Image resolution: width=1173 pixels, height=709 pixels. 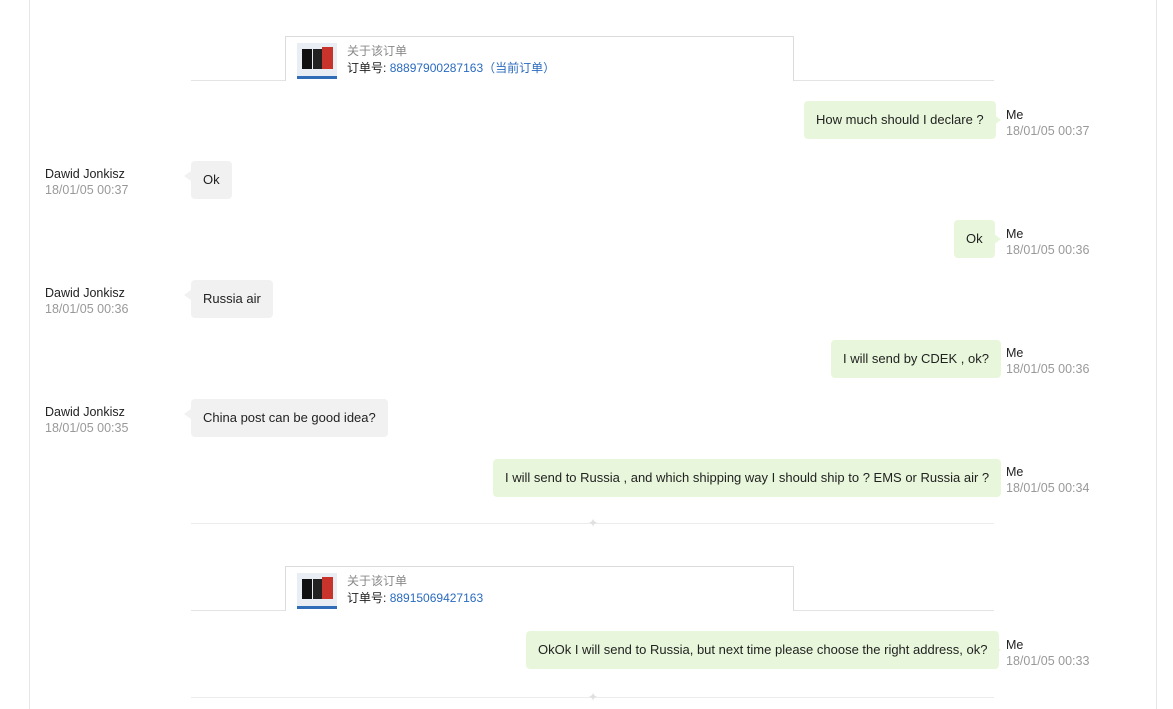 I want to click on message-meta: Me 18/01/05 00:37, so click(x=1047, y=123).